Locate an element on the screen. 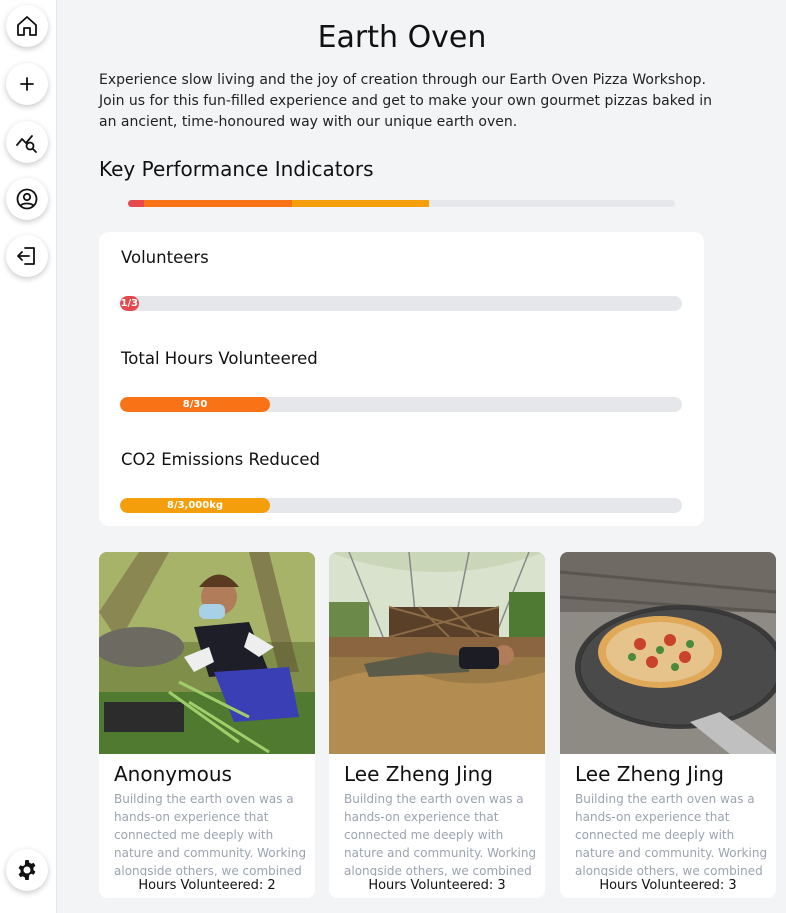 This screenshot has width=786, height=913. kpi-bar-co2: 8/3,000kg is located at coordinates (401, 505).